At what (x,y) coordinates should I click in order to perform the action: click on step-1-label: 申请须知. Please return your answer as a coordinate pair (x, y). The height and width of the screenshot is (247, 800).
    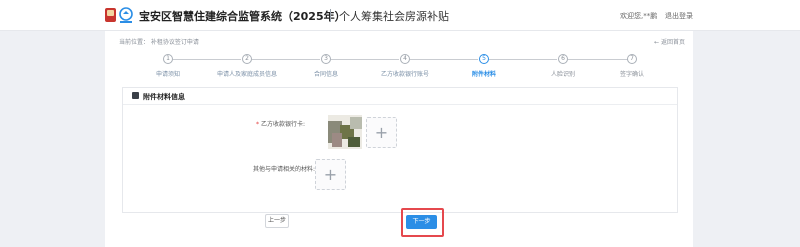
    Looking at the image, I should click on (168, 74).